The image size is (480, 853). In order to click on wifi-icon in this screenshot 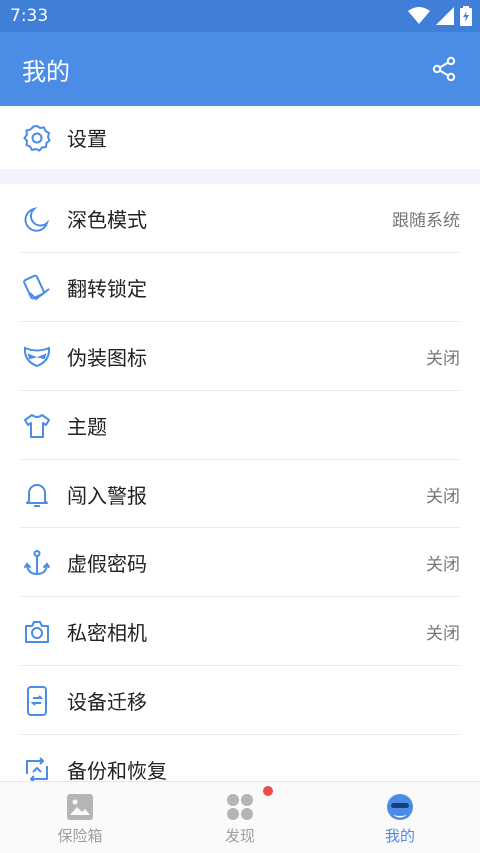, I will do `click(419, 15)`.